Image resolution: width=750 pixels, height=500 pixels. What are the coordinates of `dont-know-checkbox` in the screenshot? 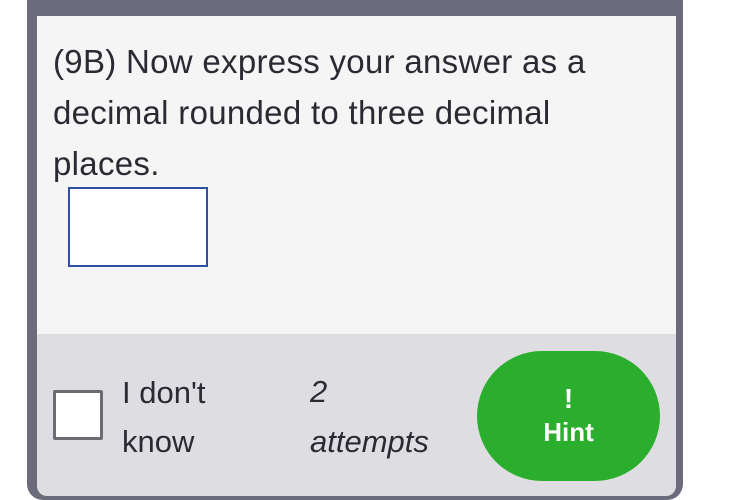 It's located at (78, 415).